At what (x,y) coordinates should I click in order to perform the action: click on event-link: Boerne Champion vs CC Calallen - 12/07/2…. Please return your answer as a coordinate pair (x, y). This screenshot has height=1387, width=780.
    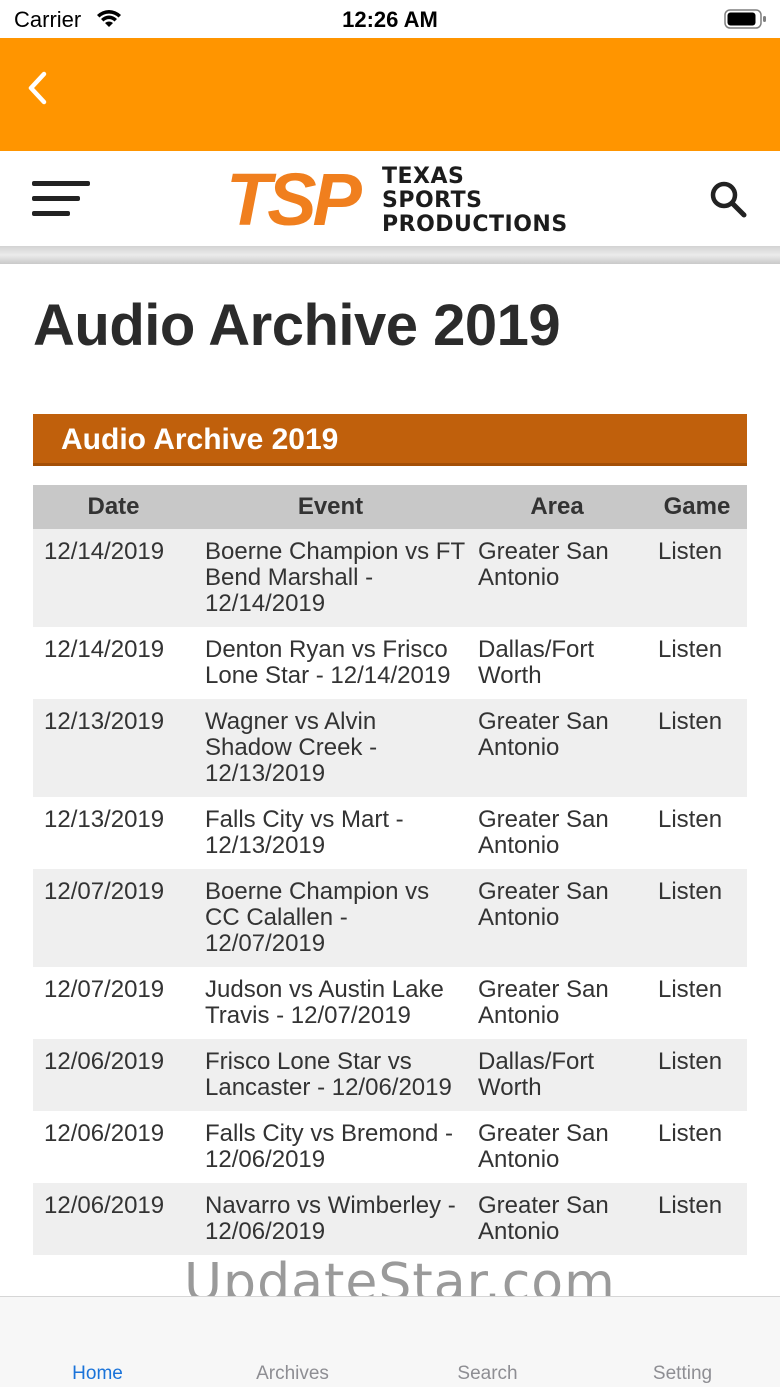
    Looking at the image, I should click on (330, 918).